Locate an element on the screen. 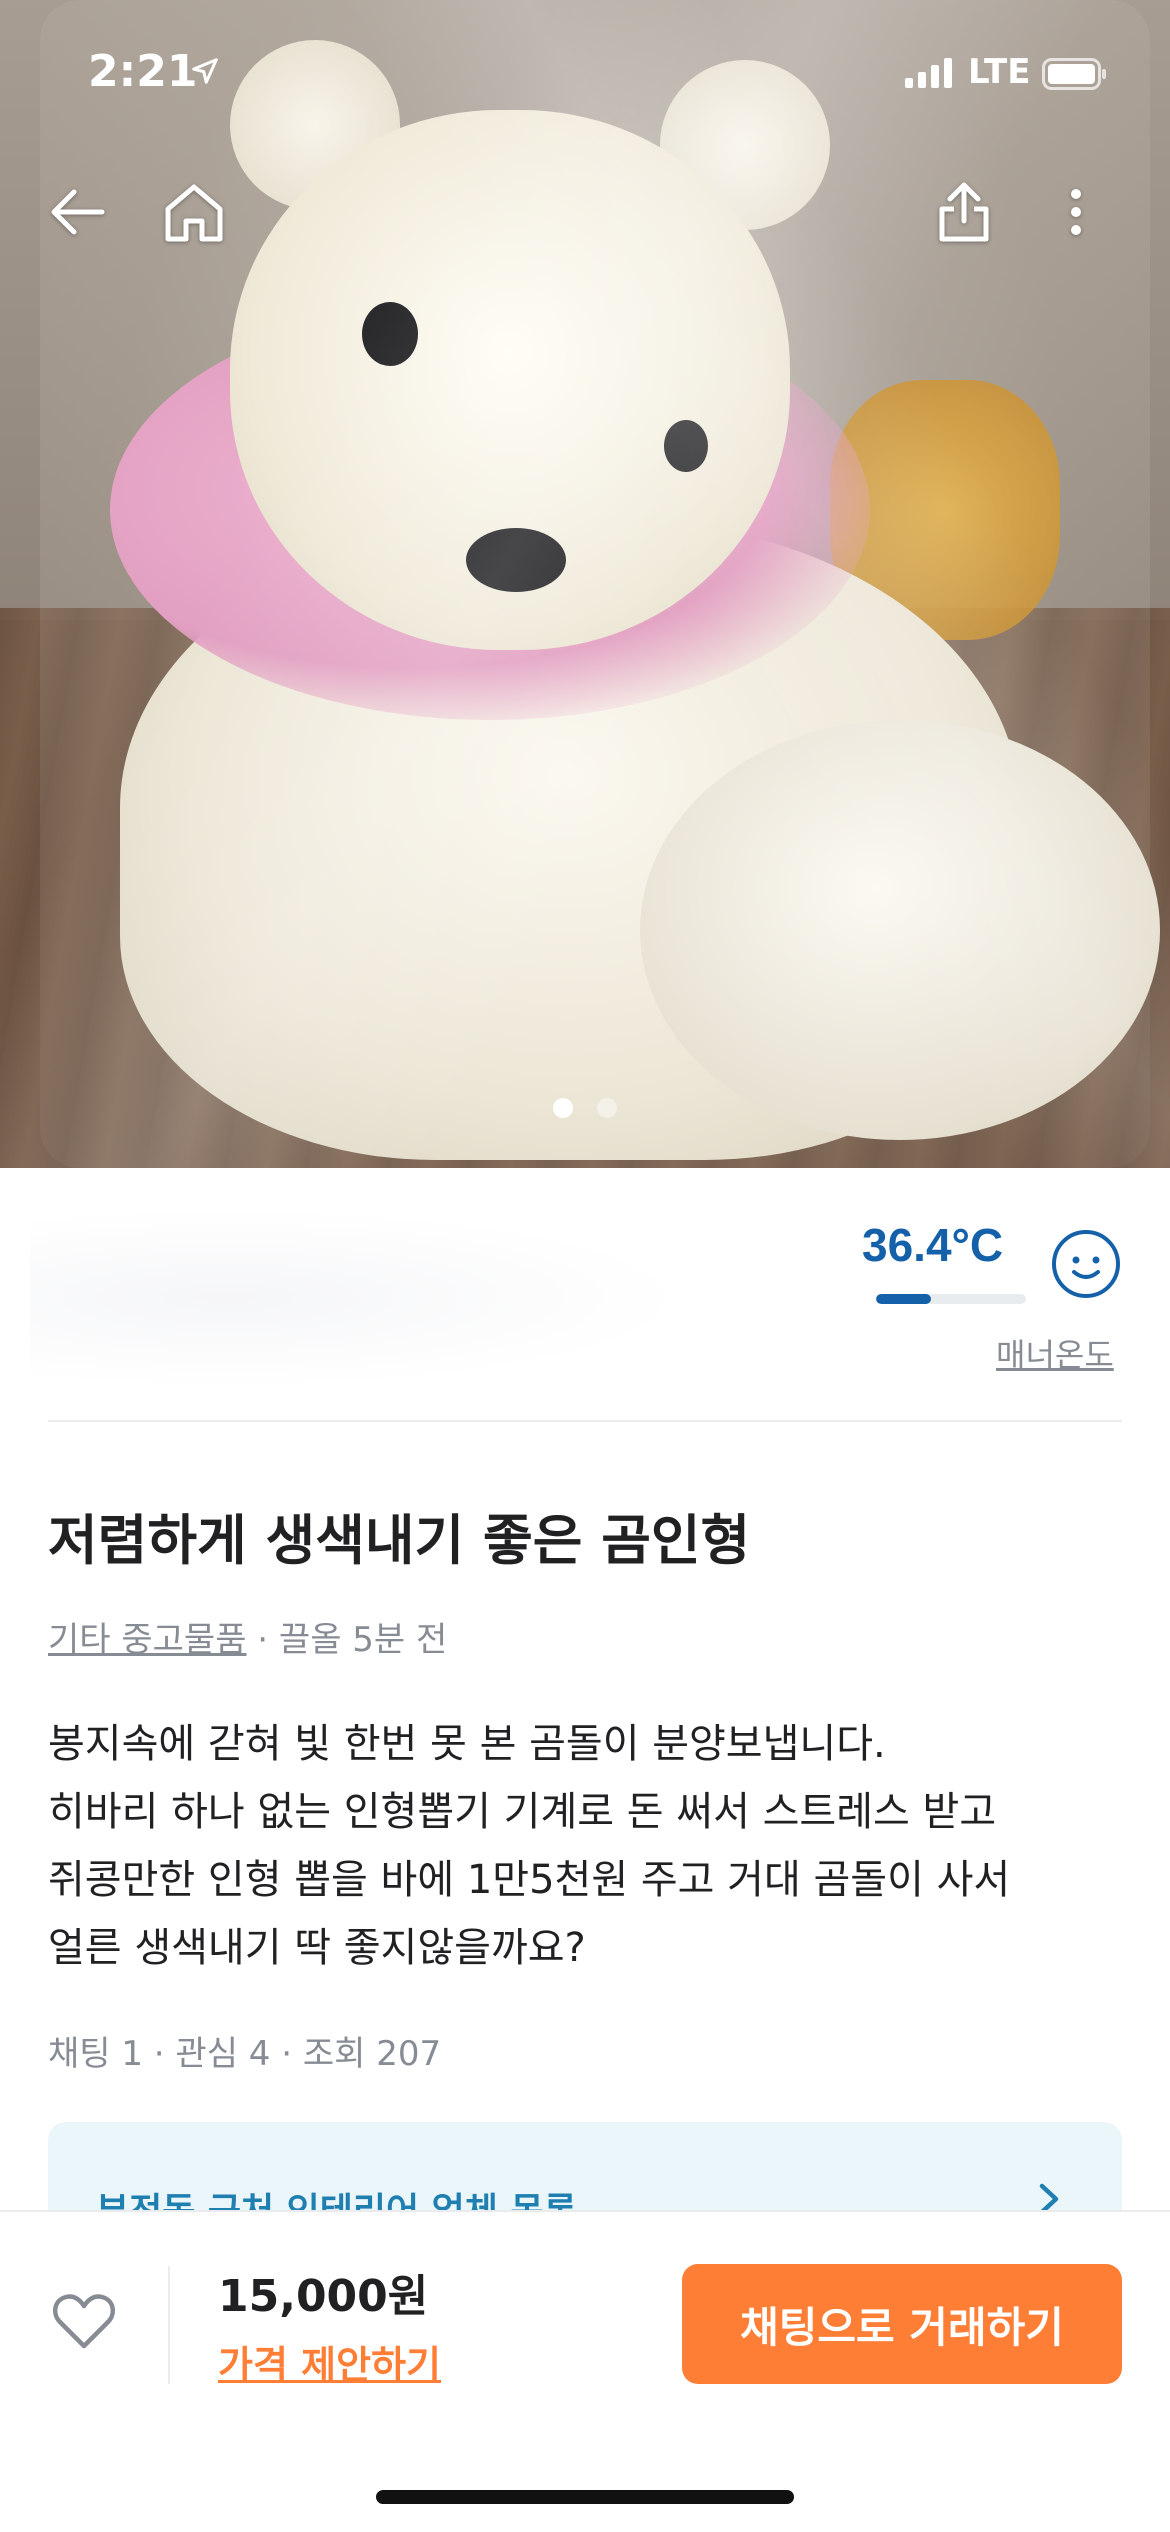  section-divider is located at coordinates (585, 1421).